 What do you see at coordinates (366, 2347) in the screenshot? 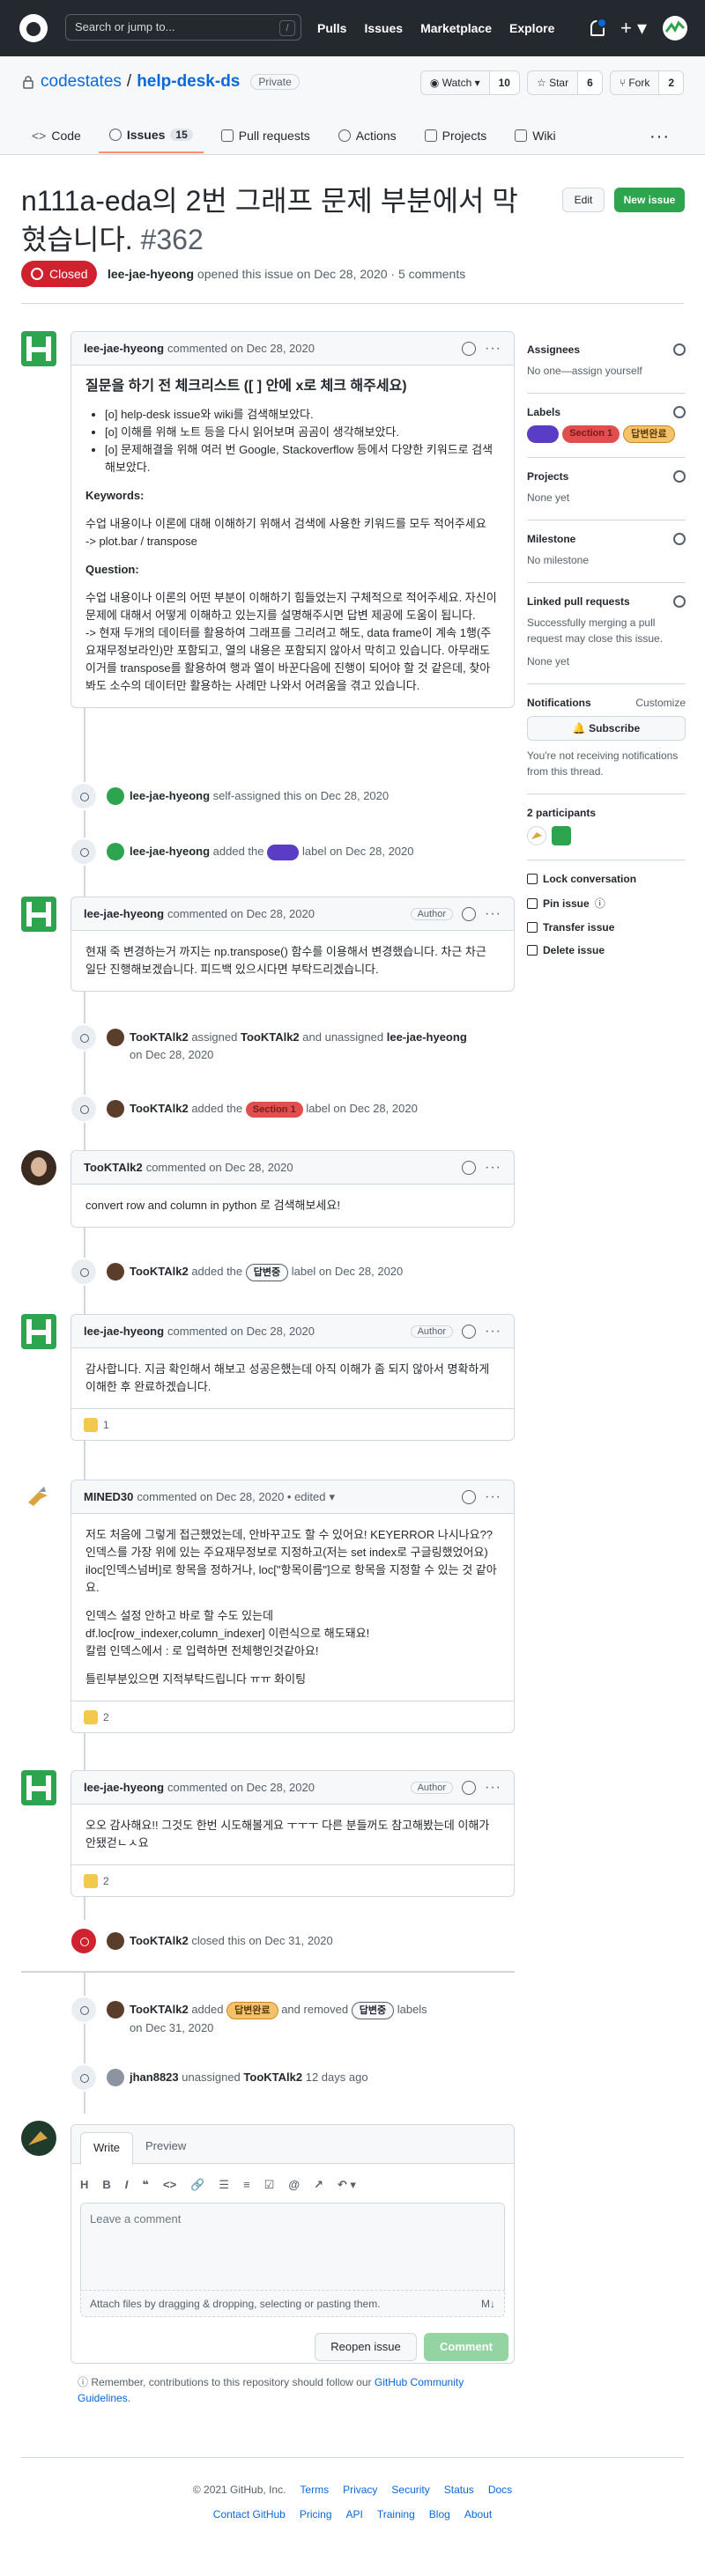
I see `reopen-issue-button: Reopen issue` at bounding box center [366, 2347].